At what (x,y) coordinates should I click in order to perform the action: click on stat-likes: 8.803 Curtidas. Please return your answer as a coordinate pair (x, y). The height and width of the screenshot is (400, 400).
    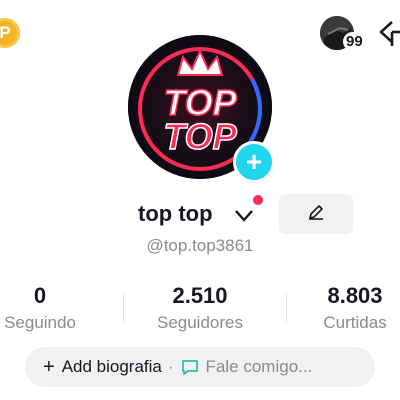
    Looking at the image, I should click on (352, 308).